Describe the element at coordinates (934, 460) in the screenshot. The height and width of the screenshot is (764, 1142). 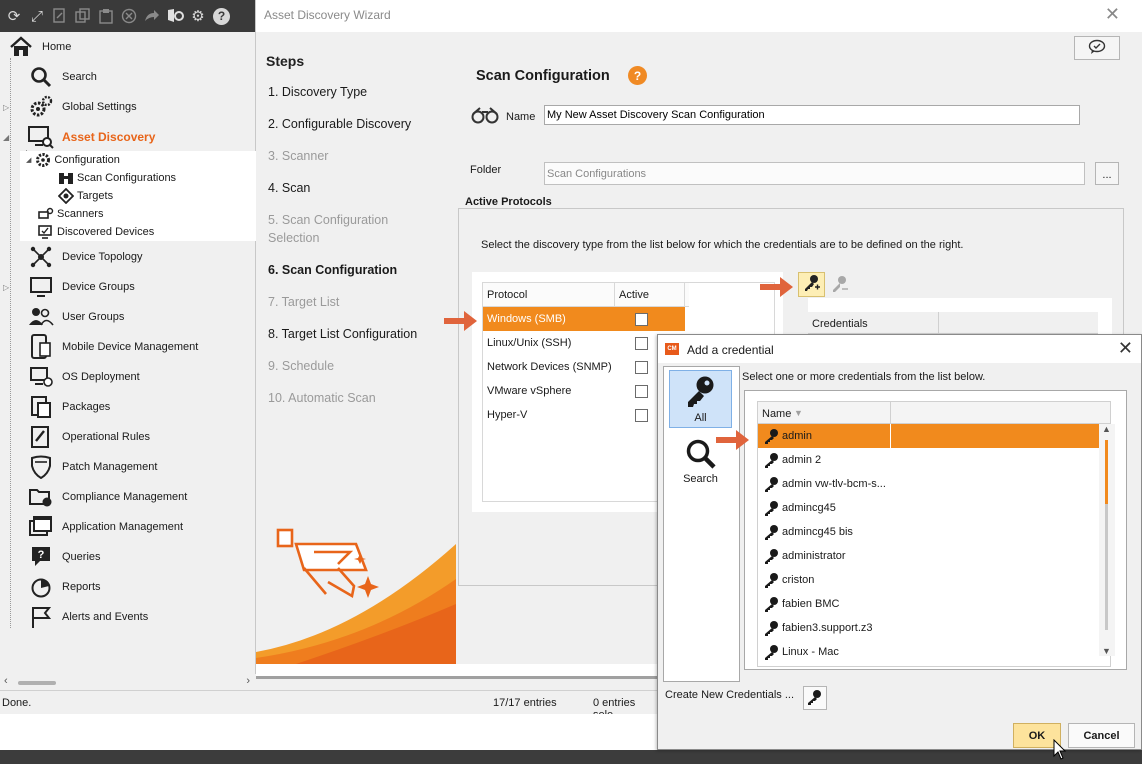
I see `credential-row: admin 2` at that location.